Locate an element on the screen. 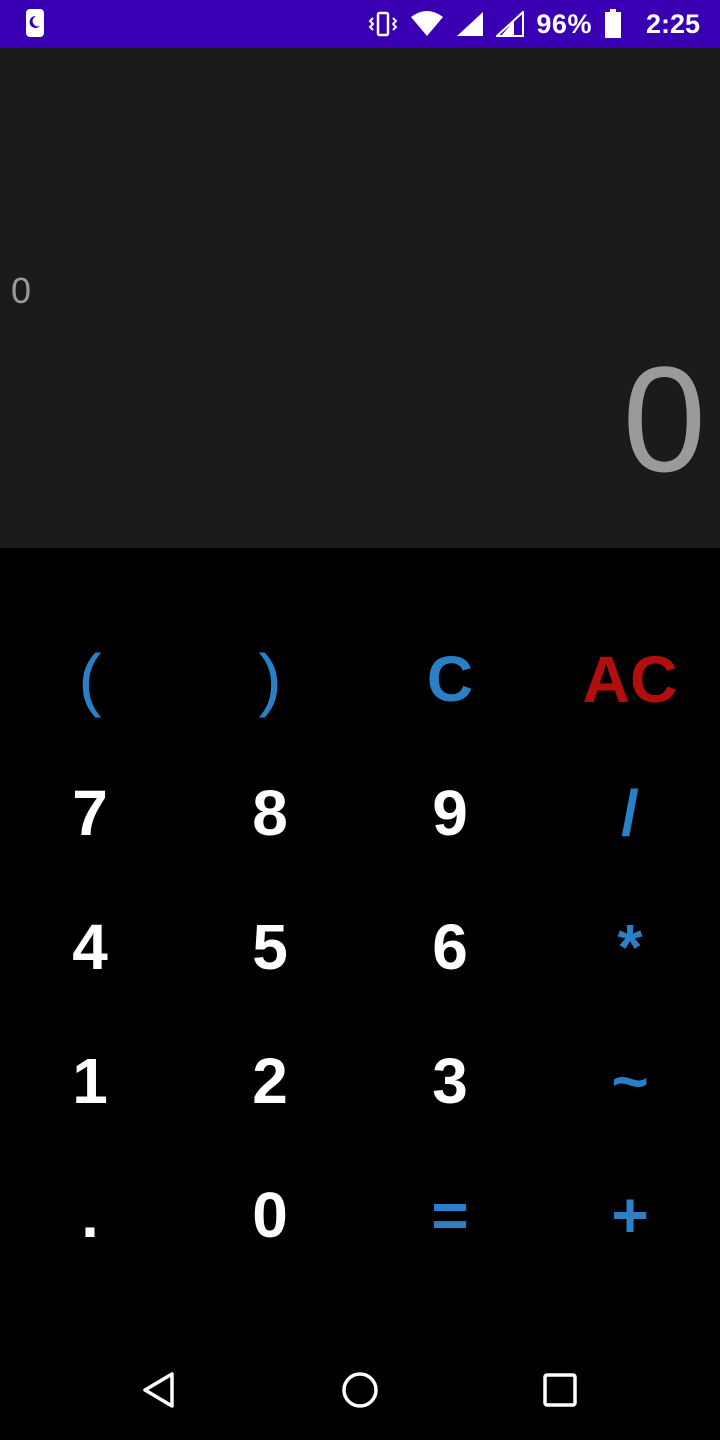 Image resolution: width=720 pixels, height=1440 pixels. add-button: + is located at coordinates (630, 1215).